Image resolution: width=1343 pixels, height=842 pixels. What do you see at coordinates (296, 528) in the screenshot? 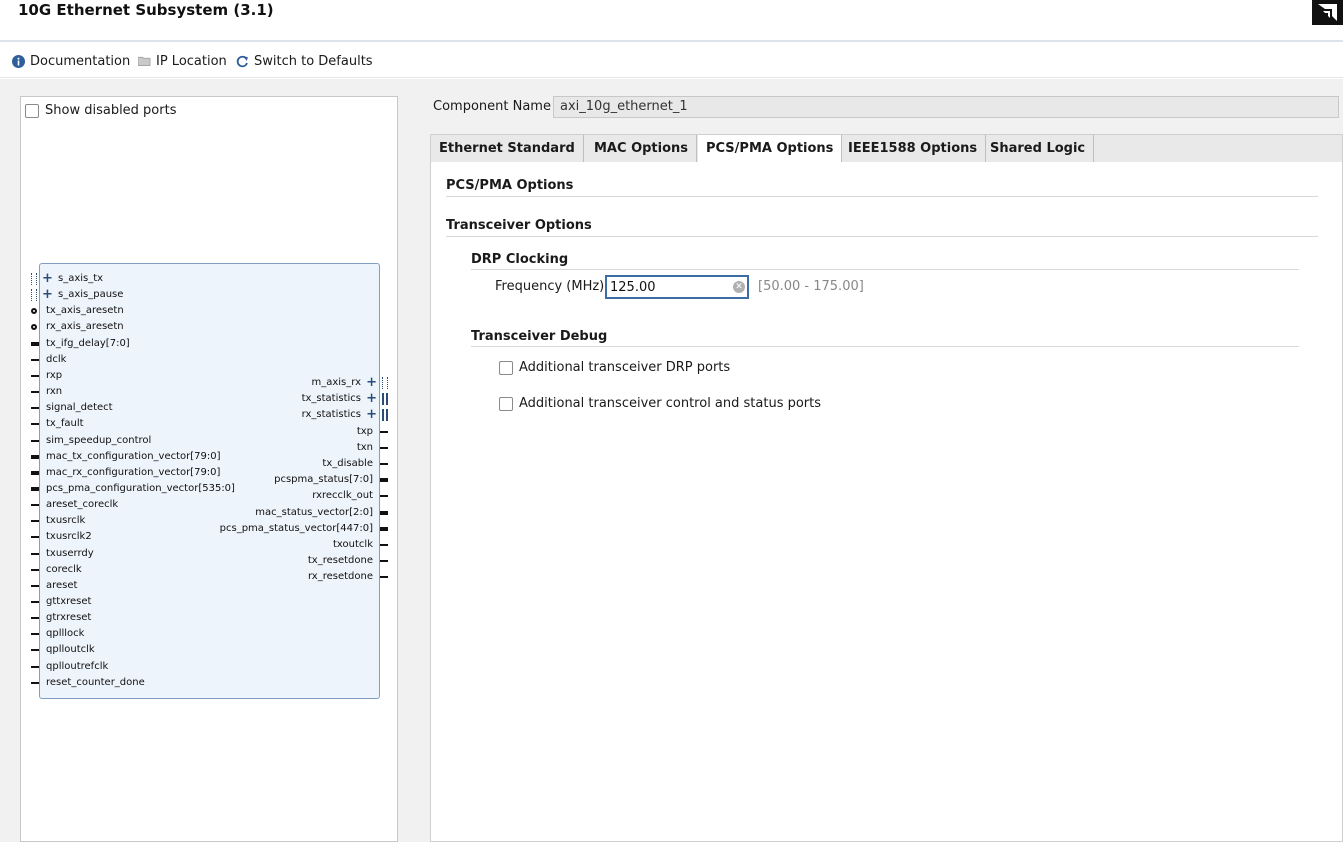
I see `port-label: pcs_pma_status_vector[447:0]` at bounding box center [296, 528].